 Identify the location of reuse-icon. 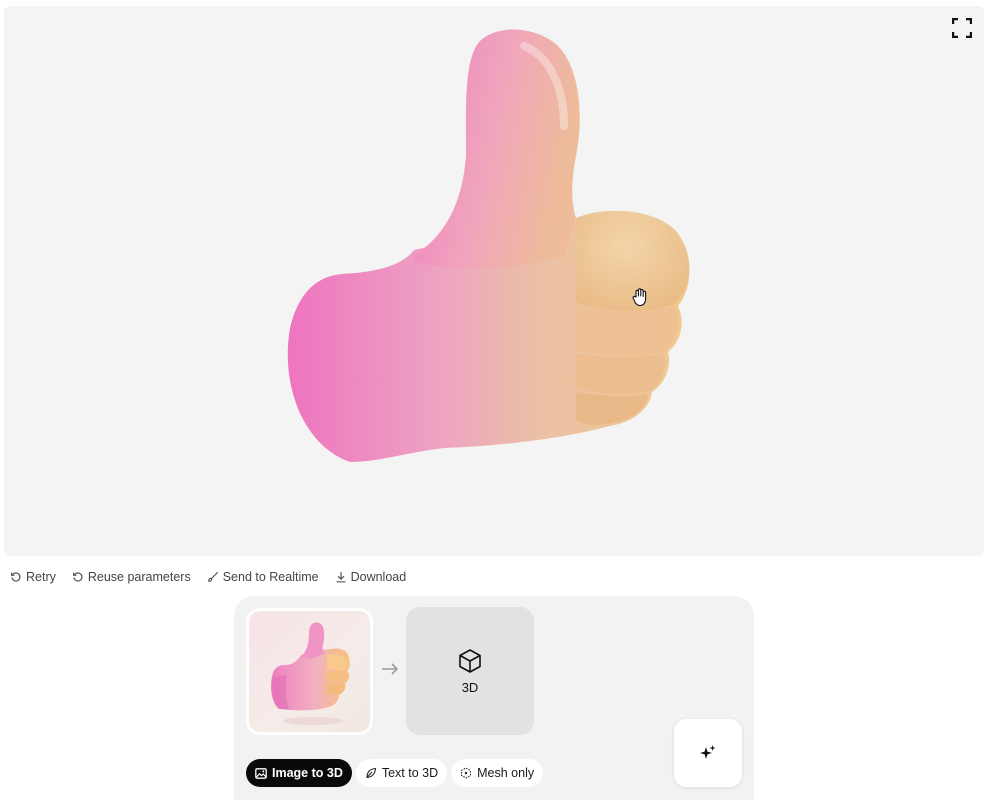
(77, 577).